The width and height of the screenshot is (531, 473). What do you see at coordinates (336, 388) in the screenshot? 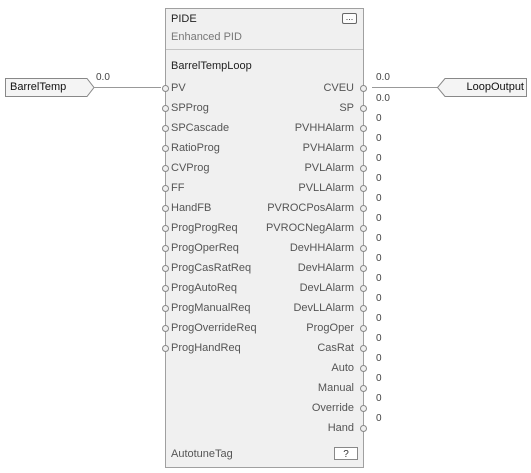
I see `output-pin-manual: Manual` at bounding box center [336, 388].